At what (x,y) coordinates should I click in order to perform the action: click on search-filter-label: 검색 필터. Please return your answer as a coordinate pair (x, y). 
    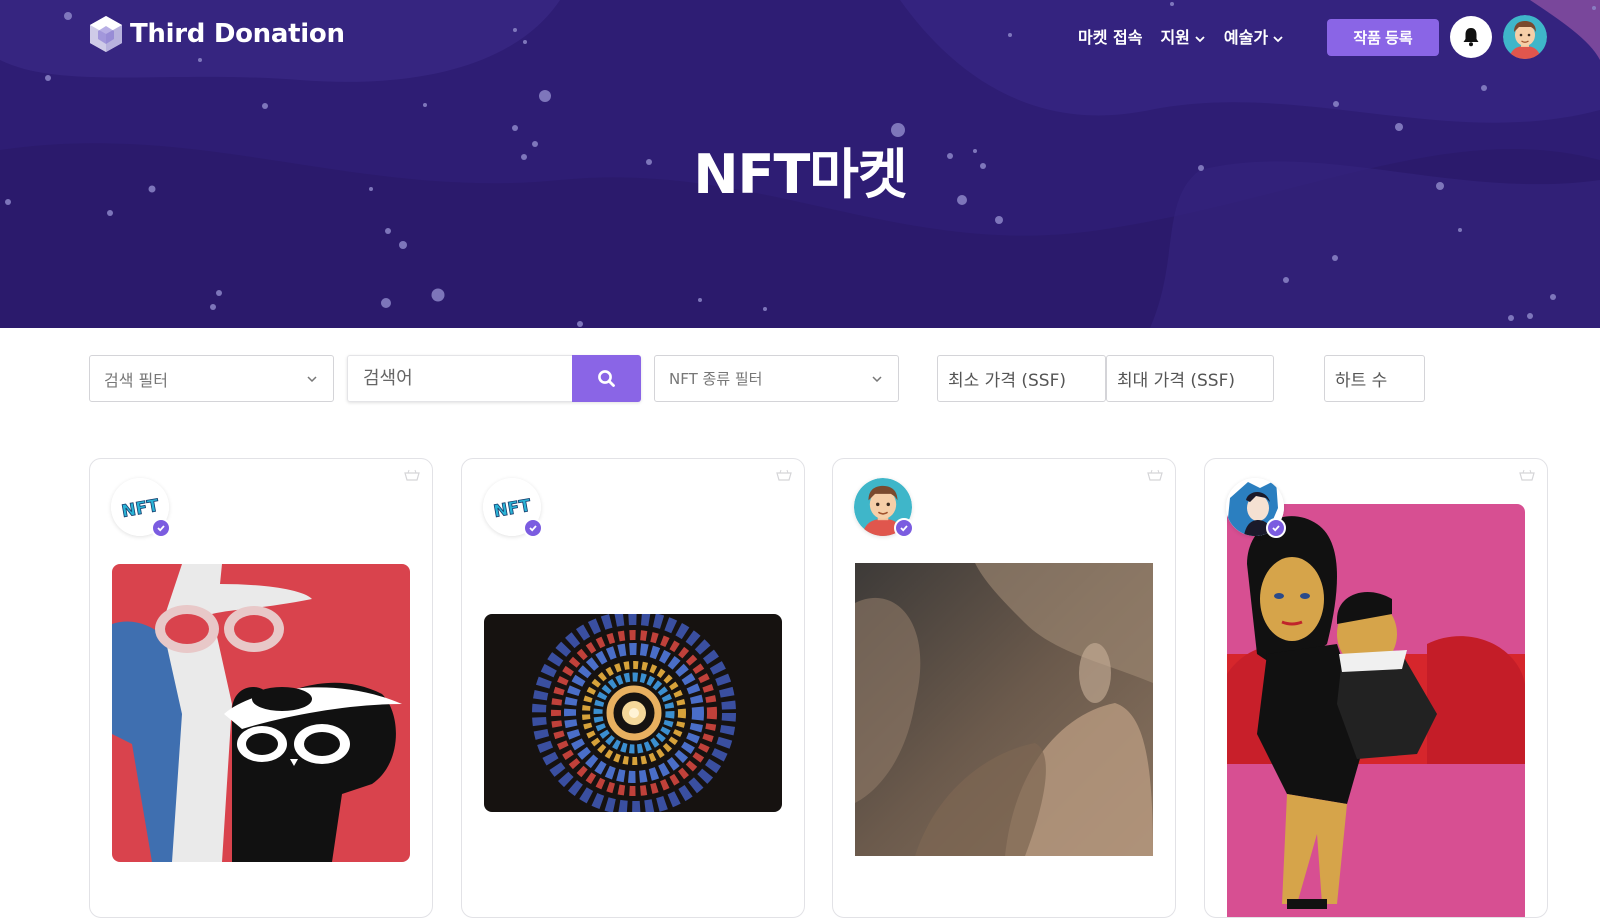
    Looking at the image, I should click on (136, 380).